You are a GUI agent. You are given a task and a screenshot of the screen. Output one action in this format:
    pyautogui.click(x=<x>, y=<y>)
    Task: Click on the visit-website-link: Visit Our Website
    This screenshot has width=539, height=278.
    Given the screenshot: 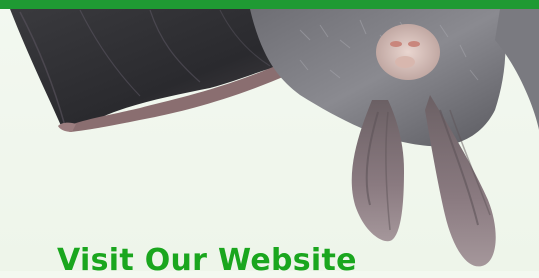 What is the action you would take?
    pyautogui.click(x=207, y=261)
    